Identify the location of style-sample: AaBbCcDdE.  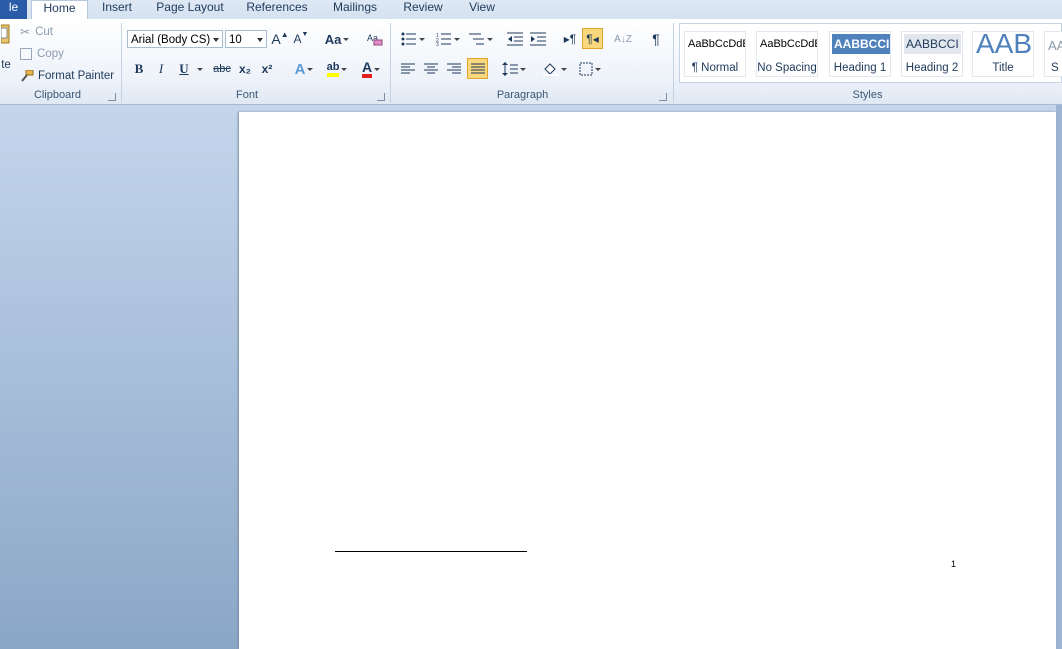
(717, 44).